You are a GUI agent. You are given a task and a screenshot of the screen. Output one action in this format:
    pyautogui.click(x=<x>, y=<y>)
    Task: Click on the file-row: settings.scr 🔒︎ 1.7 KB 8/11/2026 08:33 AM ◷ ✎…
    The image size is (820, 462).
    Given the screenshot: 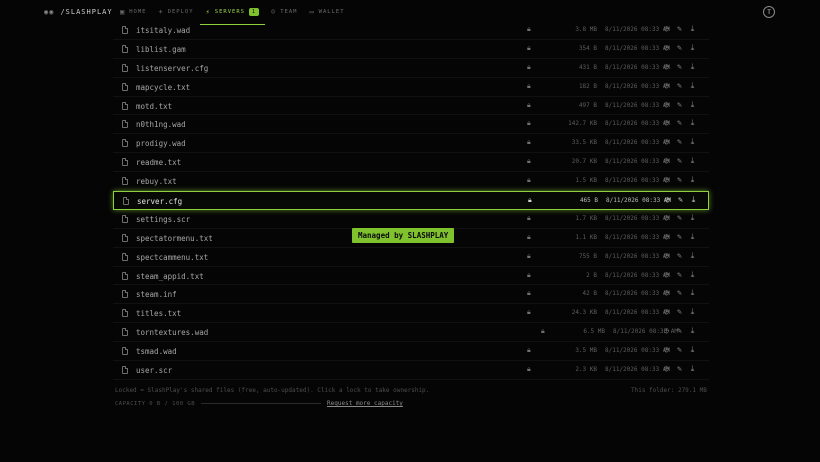 What is the action you would take?
    pyautogui.click(x=411, y=219)
    